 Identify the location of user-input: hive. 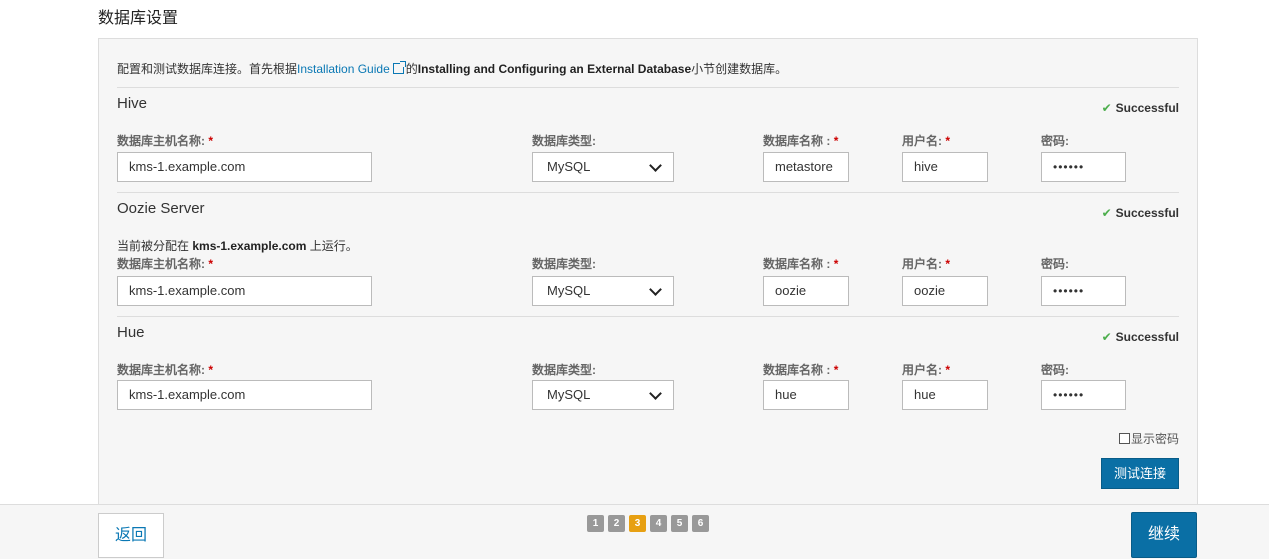
(945, 167).